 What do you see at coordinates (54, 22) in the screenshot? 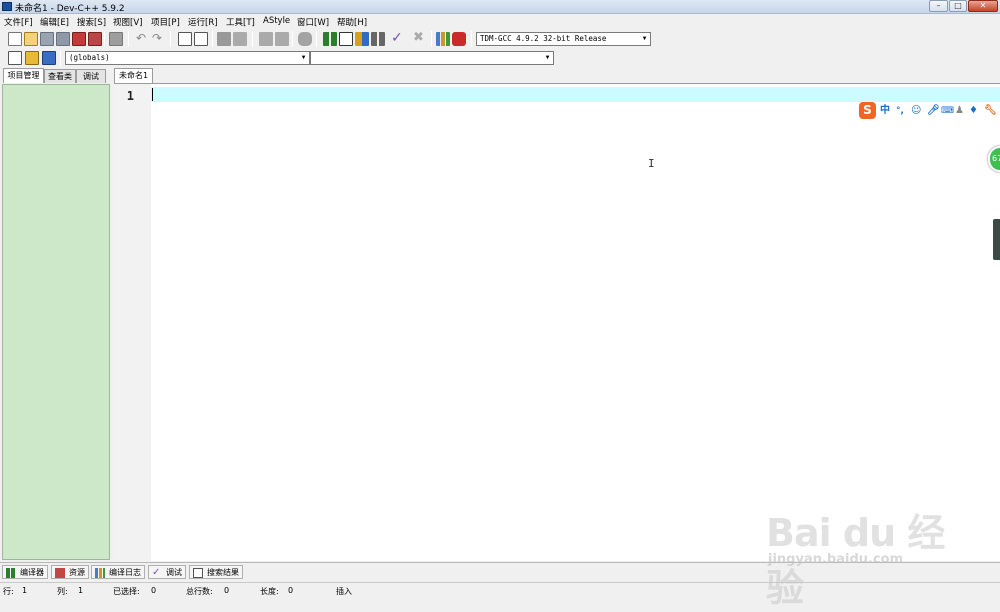
I see `menu-edit: 编辑[E]` at bounding box center [54, 22].